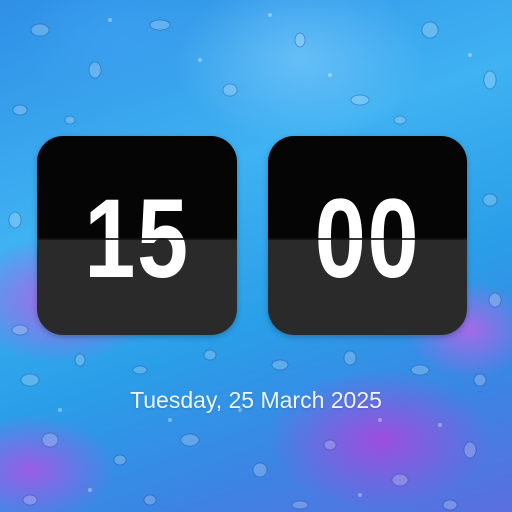 The height and width of the screenshot is (512, 512). I want to click on minutes-split-line, so click(367, 239).